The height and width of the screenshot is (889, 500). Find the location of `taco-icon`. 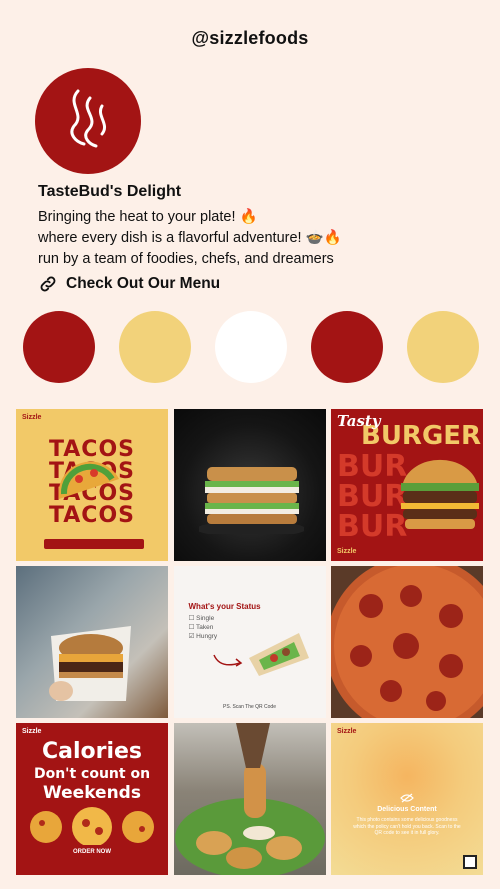

taco-icon is located at coordinates (88, 480).